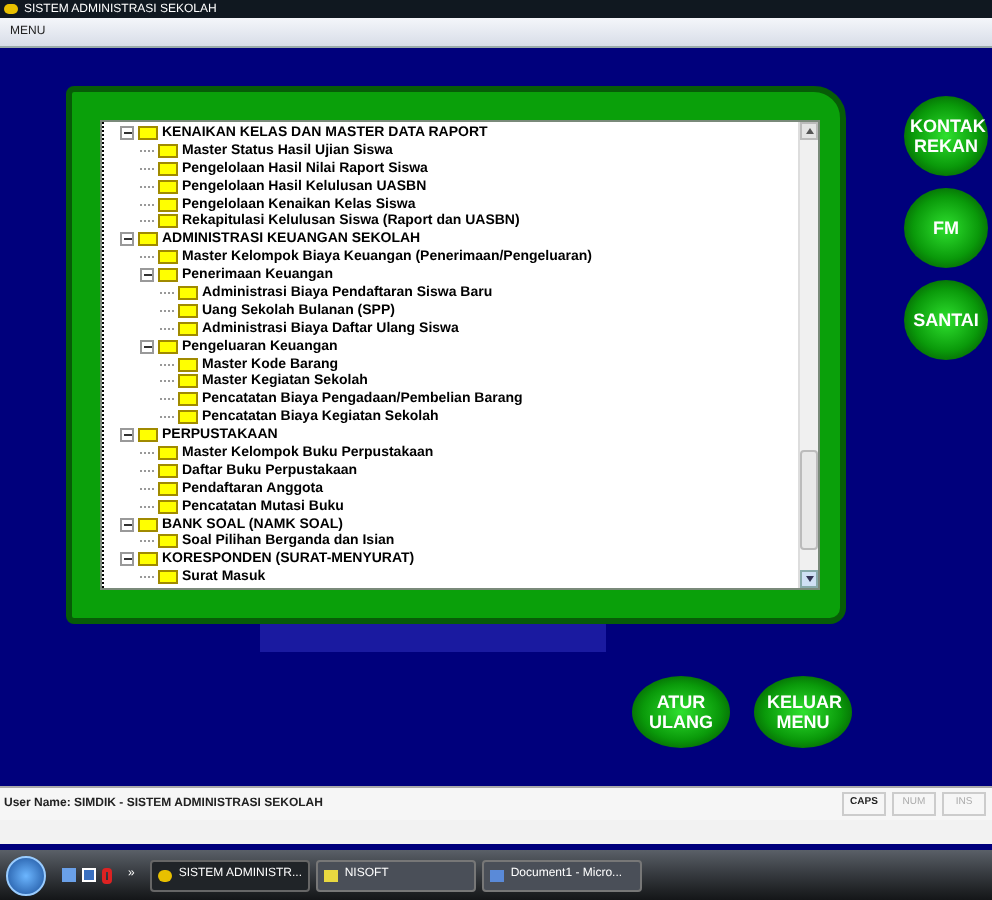 The width and height of the screenshot is (992, 900). I want to click on scroll-down-button, so click(809, 579).